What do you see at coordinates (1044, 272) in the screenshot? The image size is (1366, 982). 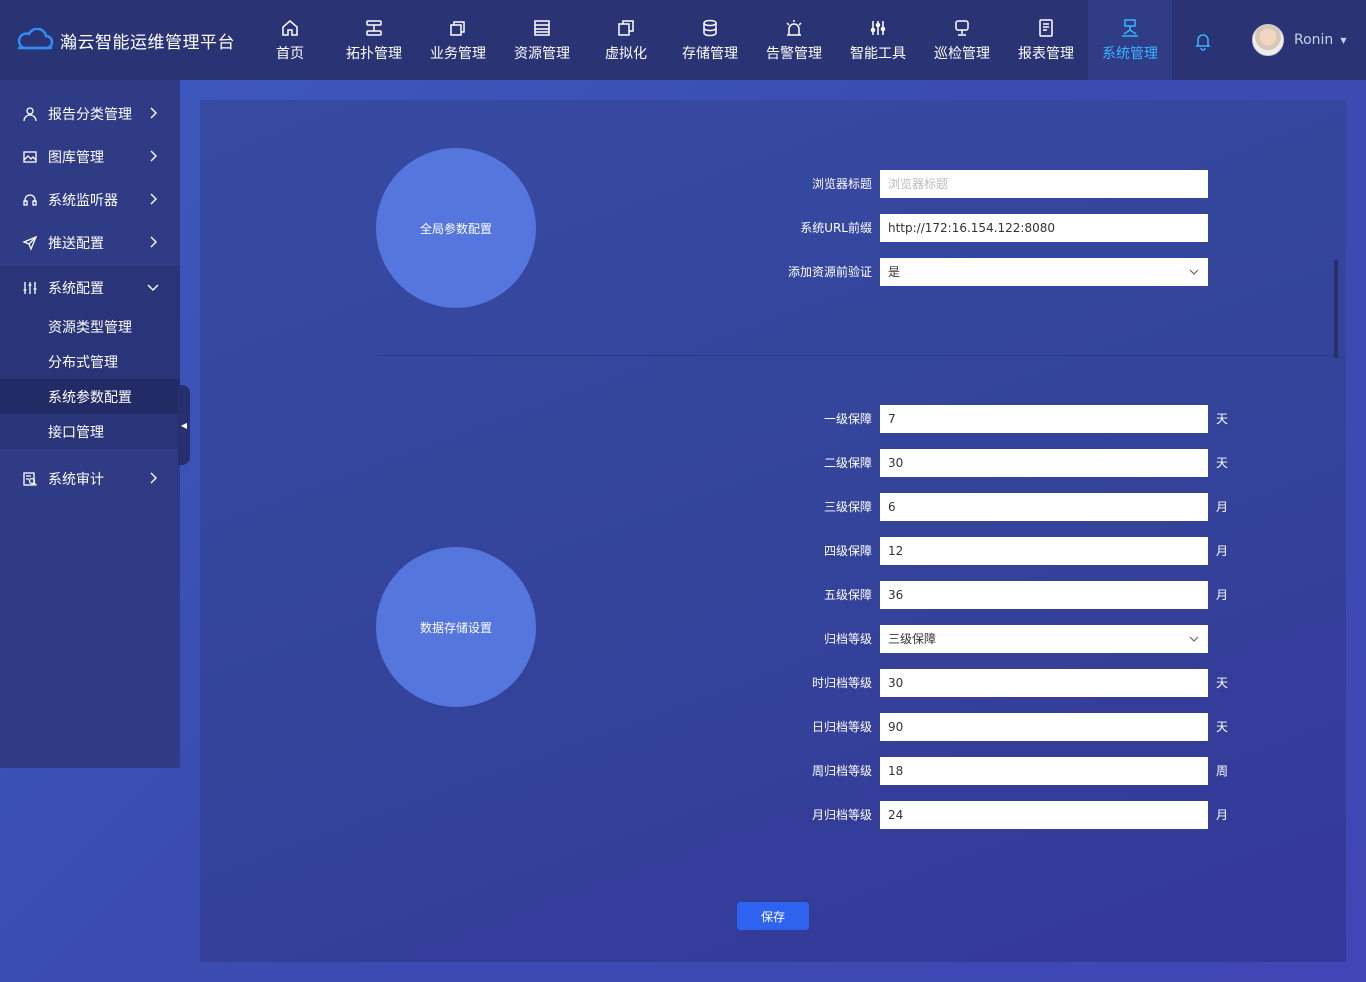 I see `verify-before-add-select: 是` at bounding box center [1044, 272].